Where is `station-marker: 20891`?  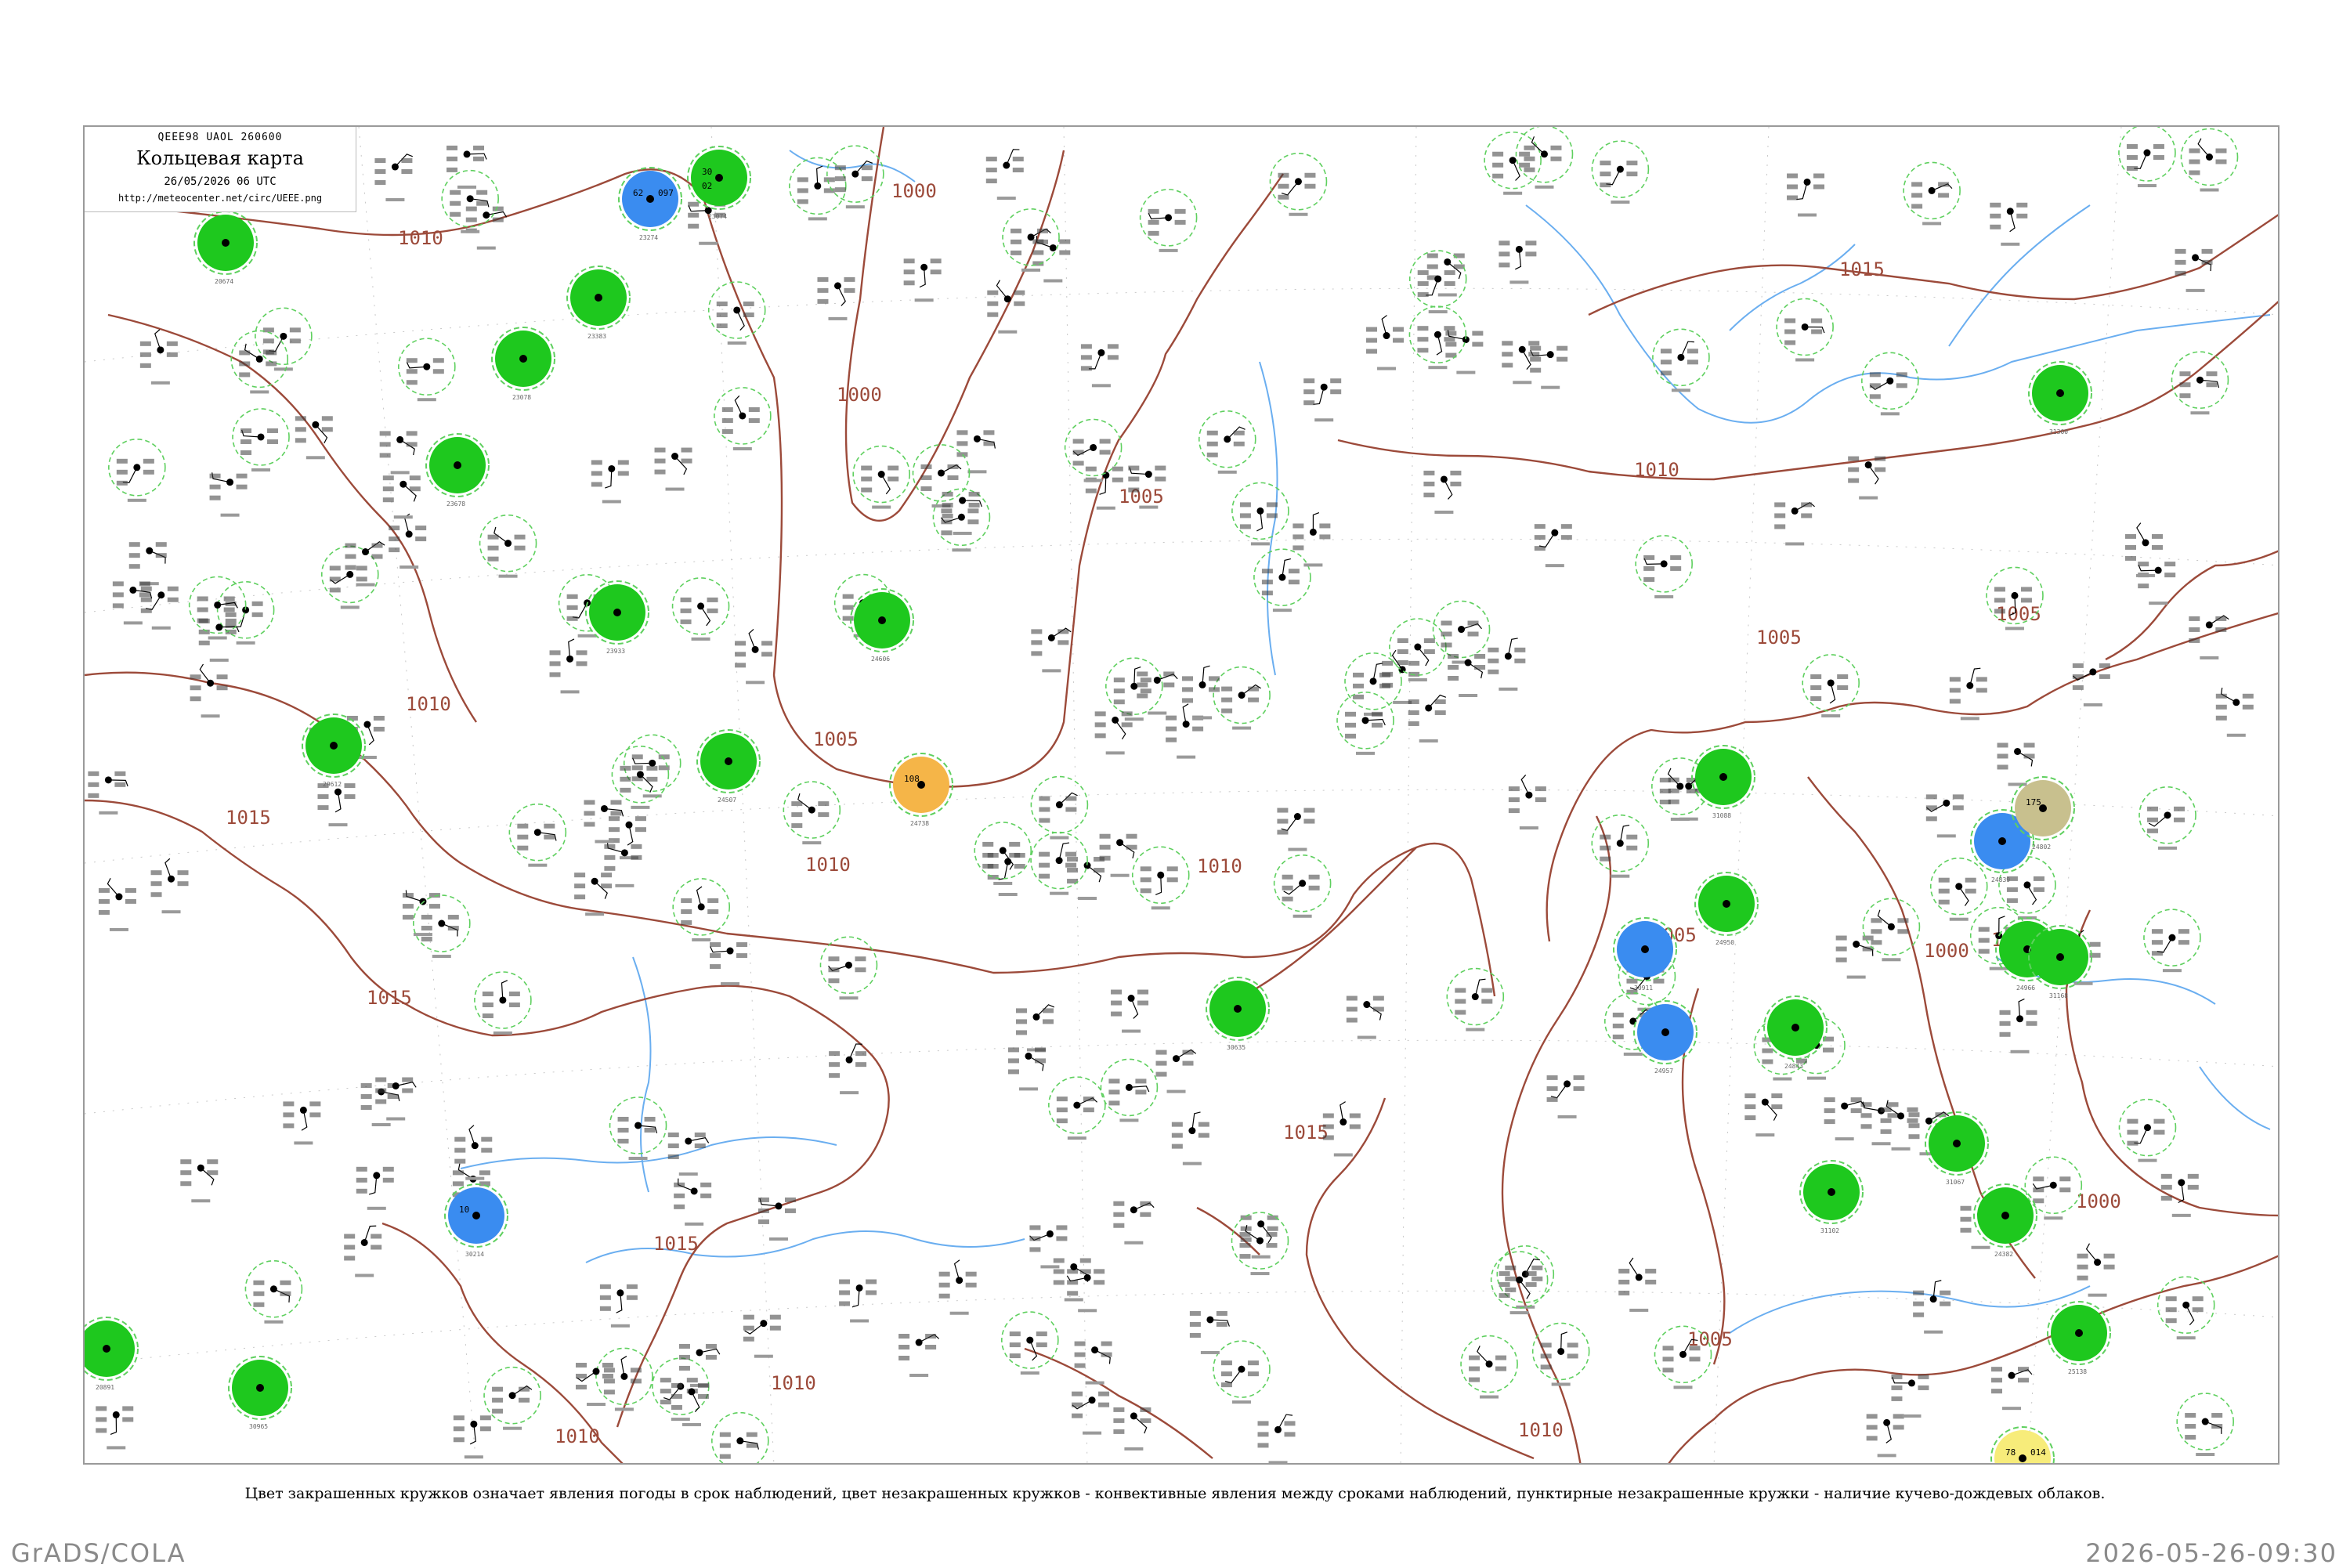
station-marker: 20891 is located at coordinates (112, 1354).